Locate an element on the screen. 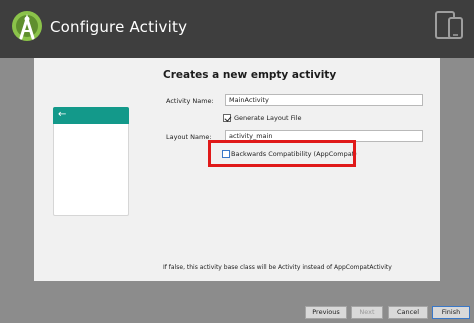 This screenshot has width=474, height=323. page-heading: Creates a new empty activity is located at coordinates (250, 75).